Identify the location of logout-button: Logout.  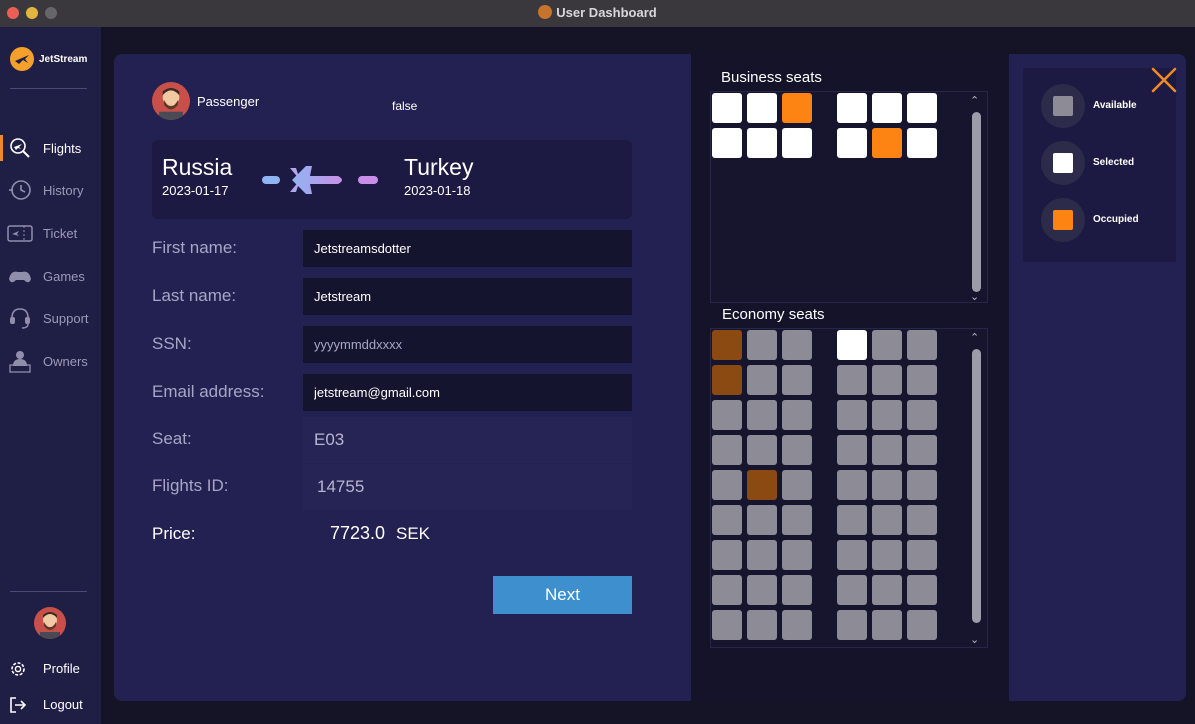
(50, 705).